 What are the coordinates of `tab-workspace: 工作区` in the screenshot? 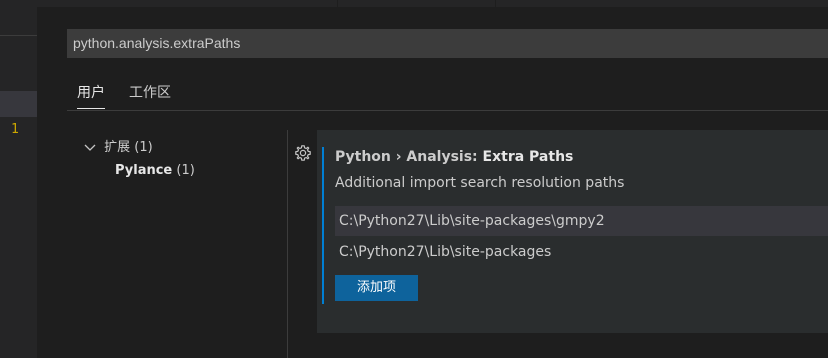 It's located at (150, 95).